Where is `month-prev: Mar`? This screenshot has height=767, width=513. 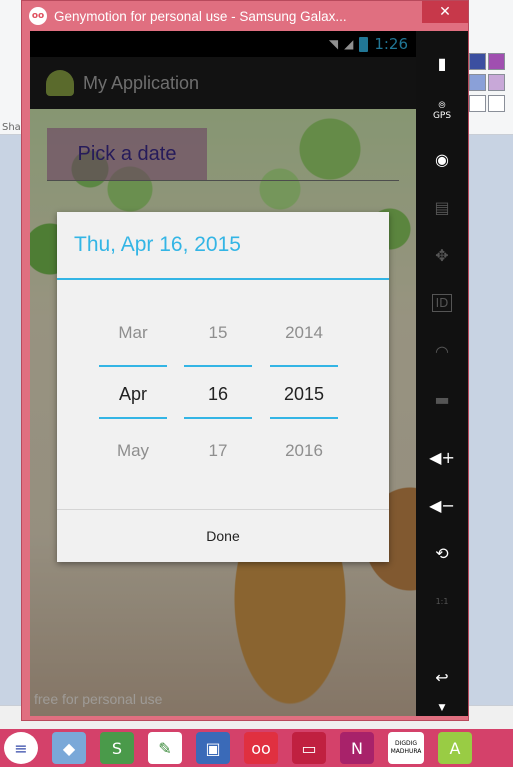
month-prev: Mar is located at coordinates (133, 333).